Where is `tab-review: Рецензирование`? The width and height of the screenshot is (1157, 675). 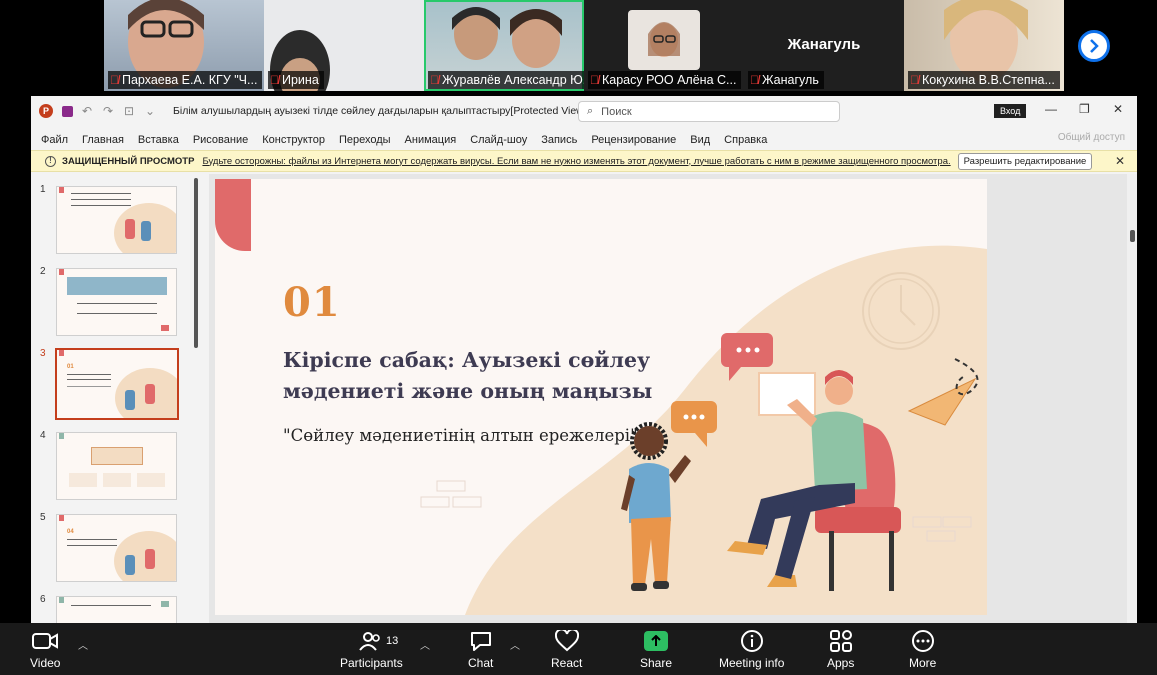
tab-review: Рецензирование is located at coordinates (633, 140).